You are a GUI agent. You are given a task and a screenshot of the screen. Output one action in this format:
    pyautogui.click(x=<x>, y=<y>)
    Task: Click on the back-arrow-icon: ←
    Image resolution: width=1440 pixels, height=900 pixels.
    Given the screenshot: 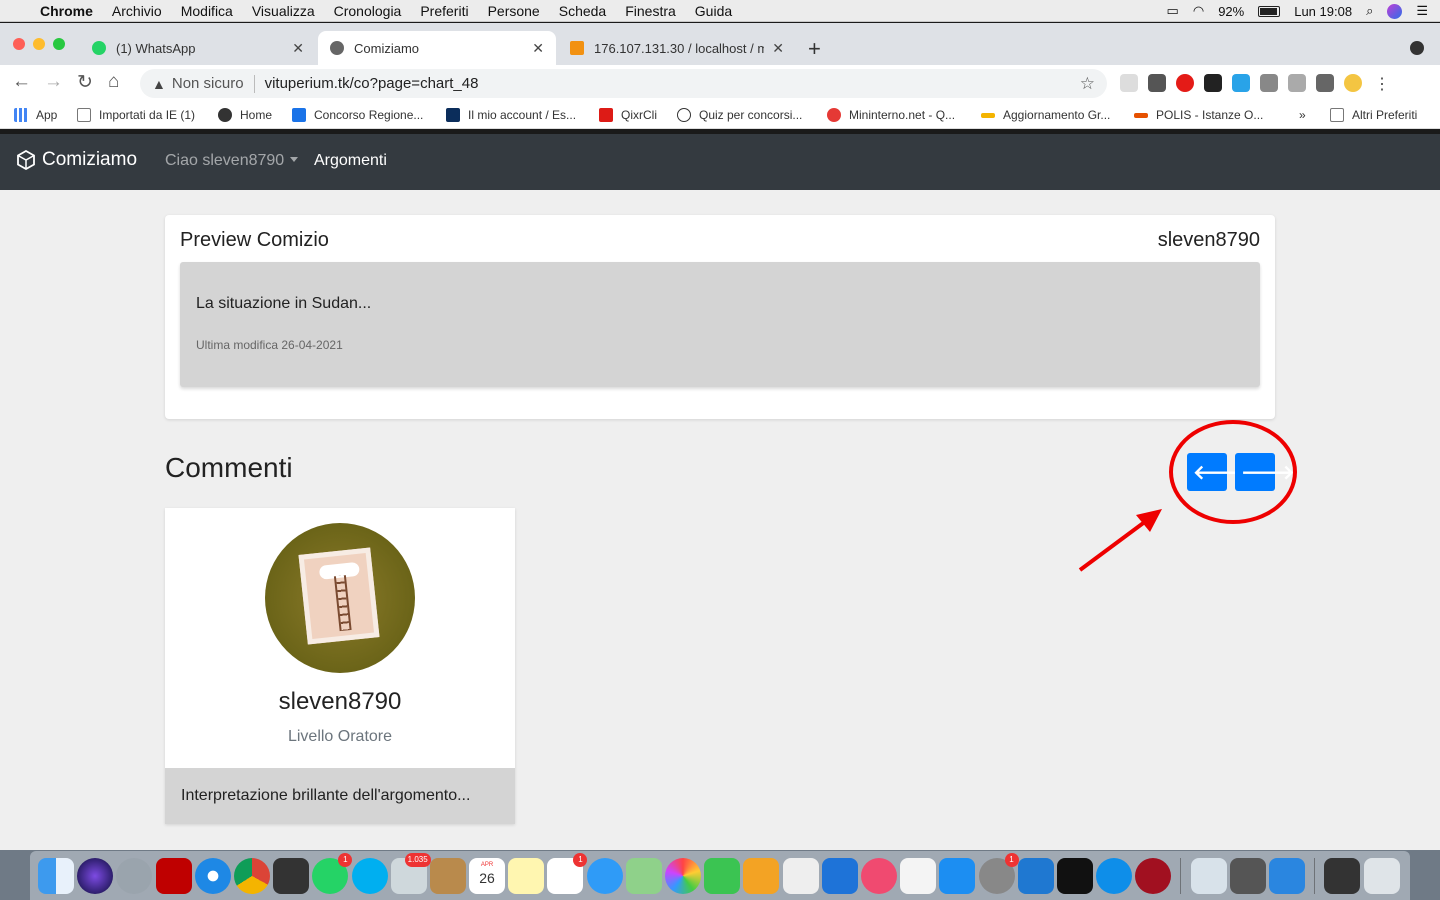 What is the action you would take?
    pyautogui.click(x=21, y=82)
    